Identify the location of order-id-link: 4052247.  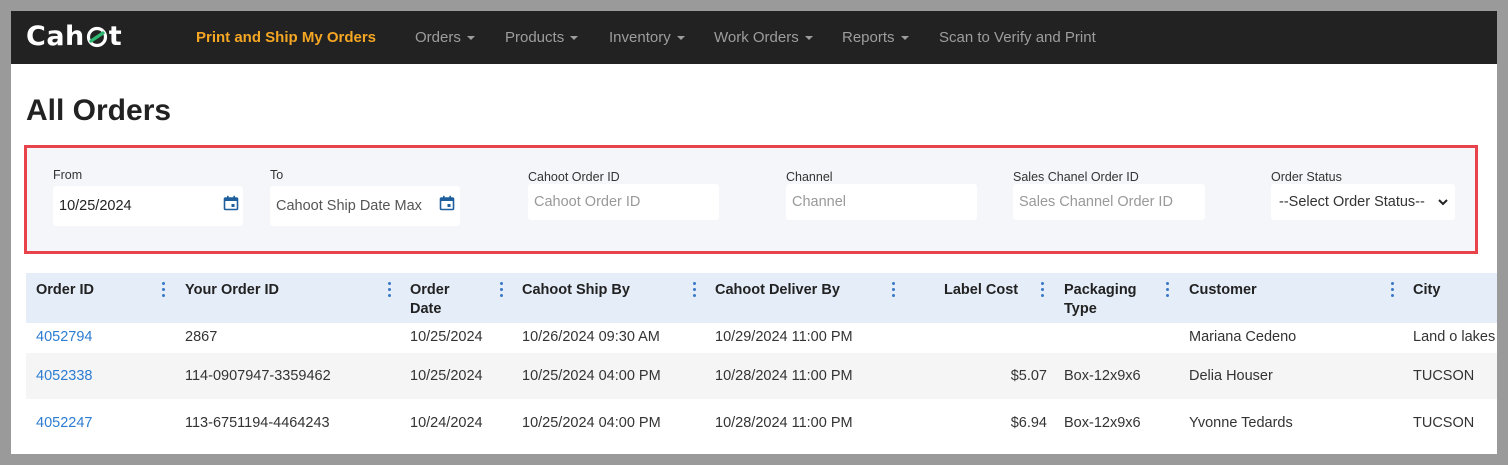
(64, 423).